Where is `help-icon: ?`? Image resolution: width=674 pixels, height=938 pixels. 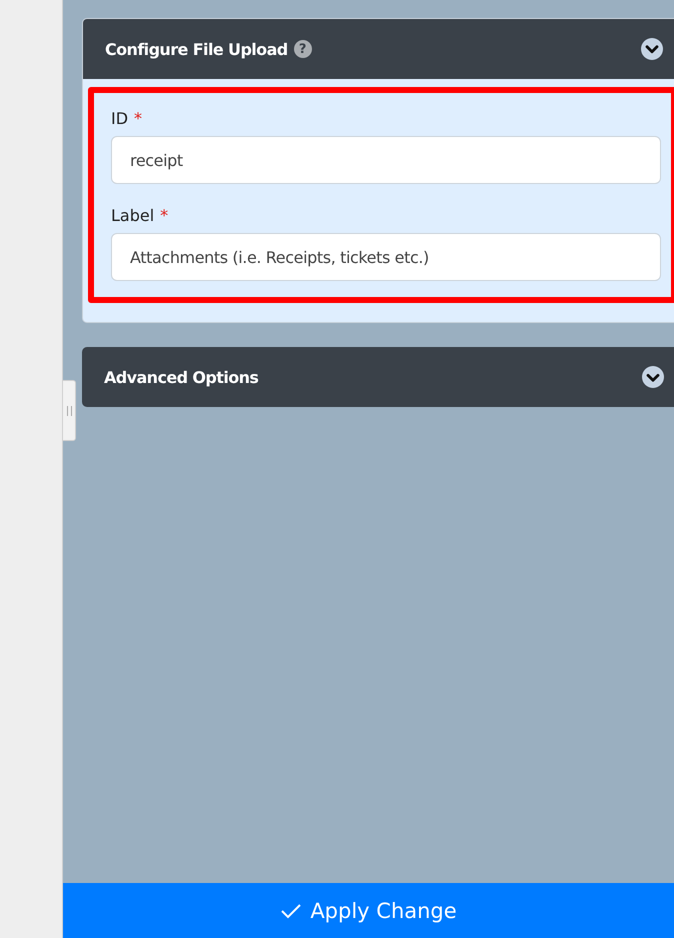
help-icon: ? is located at coordinates (303, 49).